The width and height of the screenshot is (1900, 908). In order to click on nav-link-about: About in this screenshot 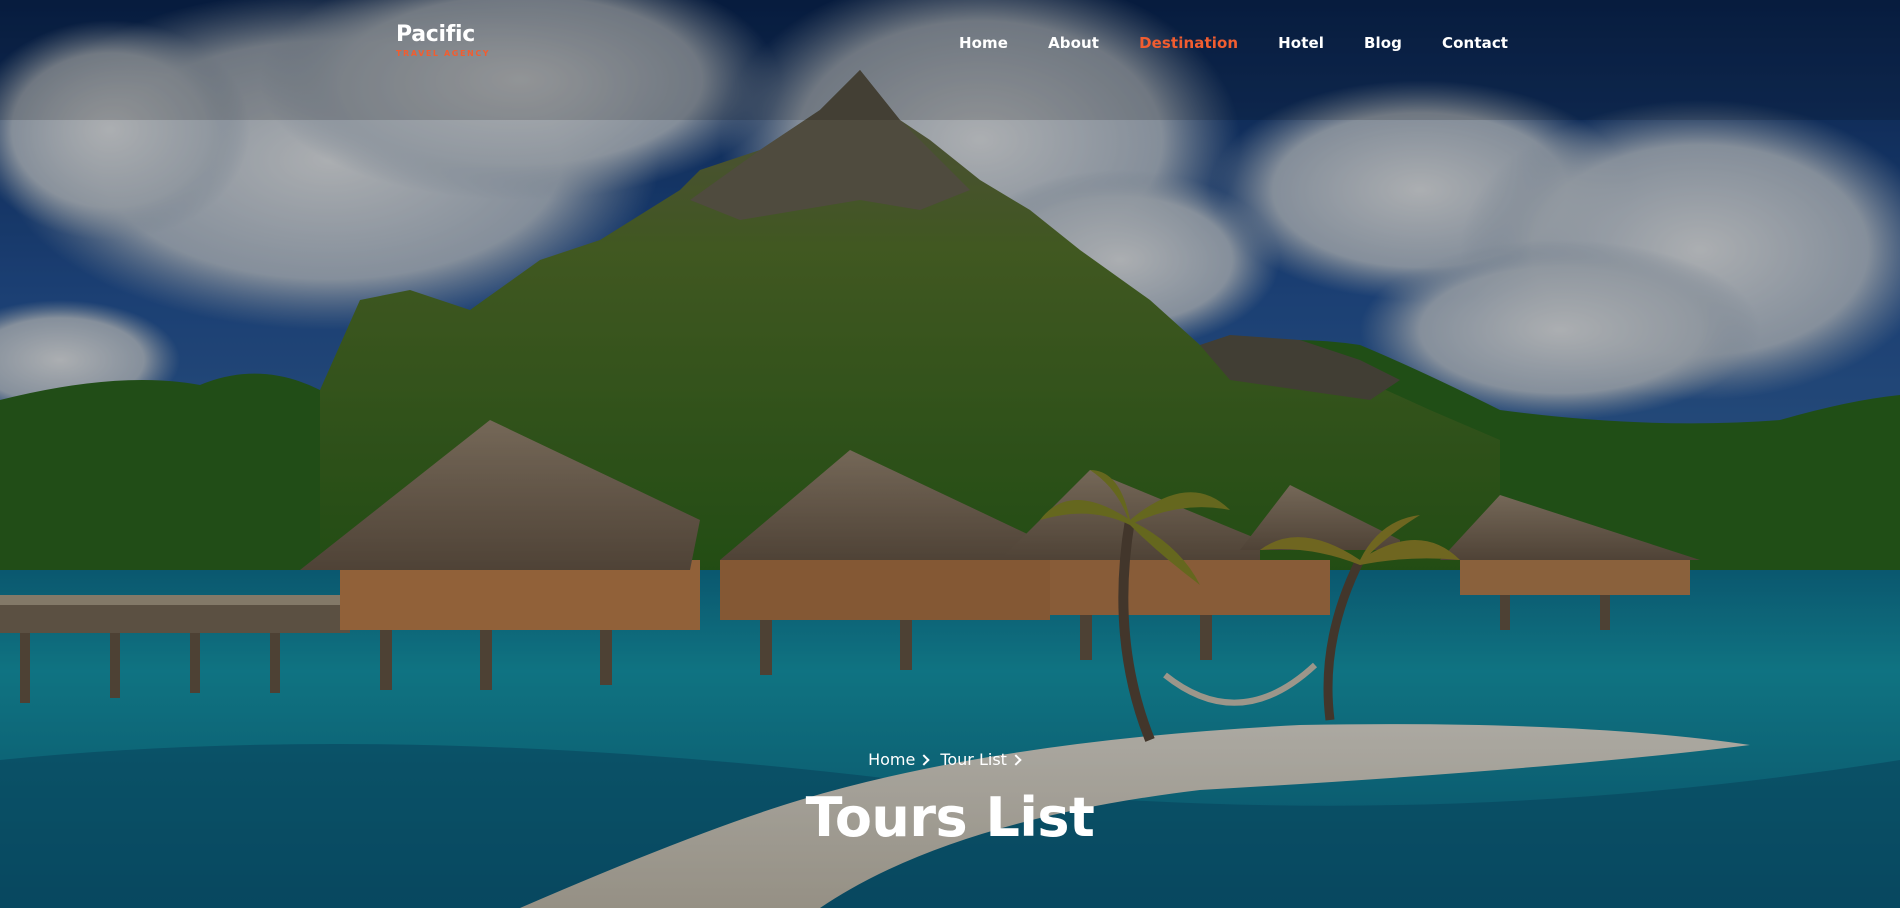, I will do `click(1073, 43)`.